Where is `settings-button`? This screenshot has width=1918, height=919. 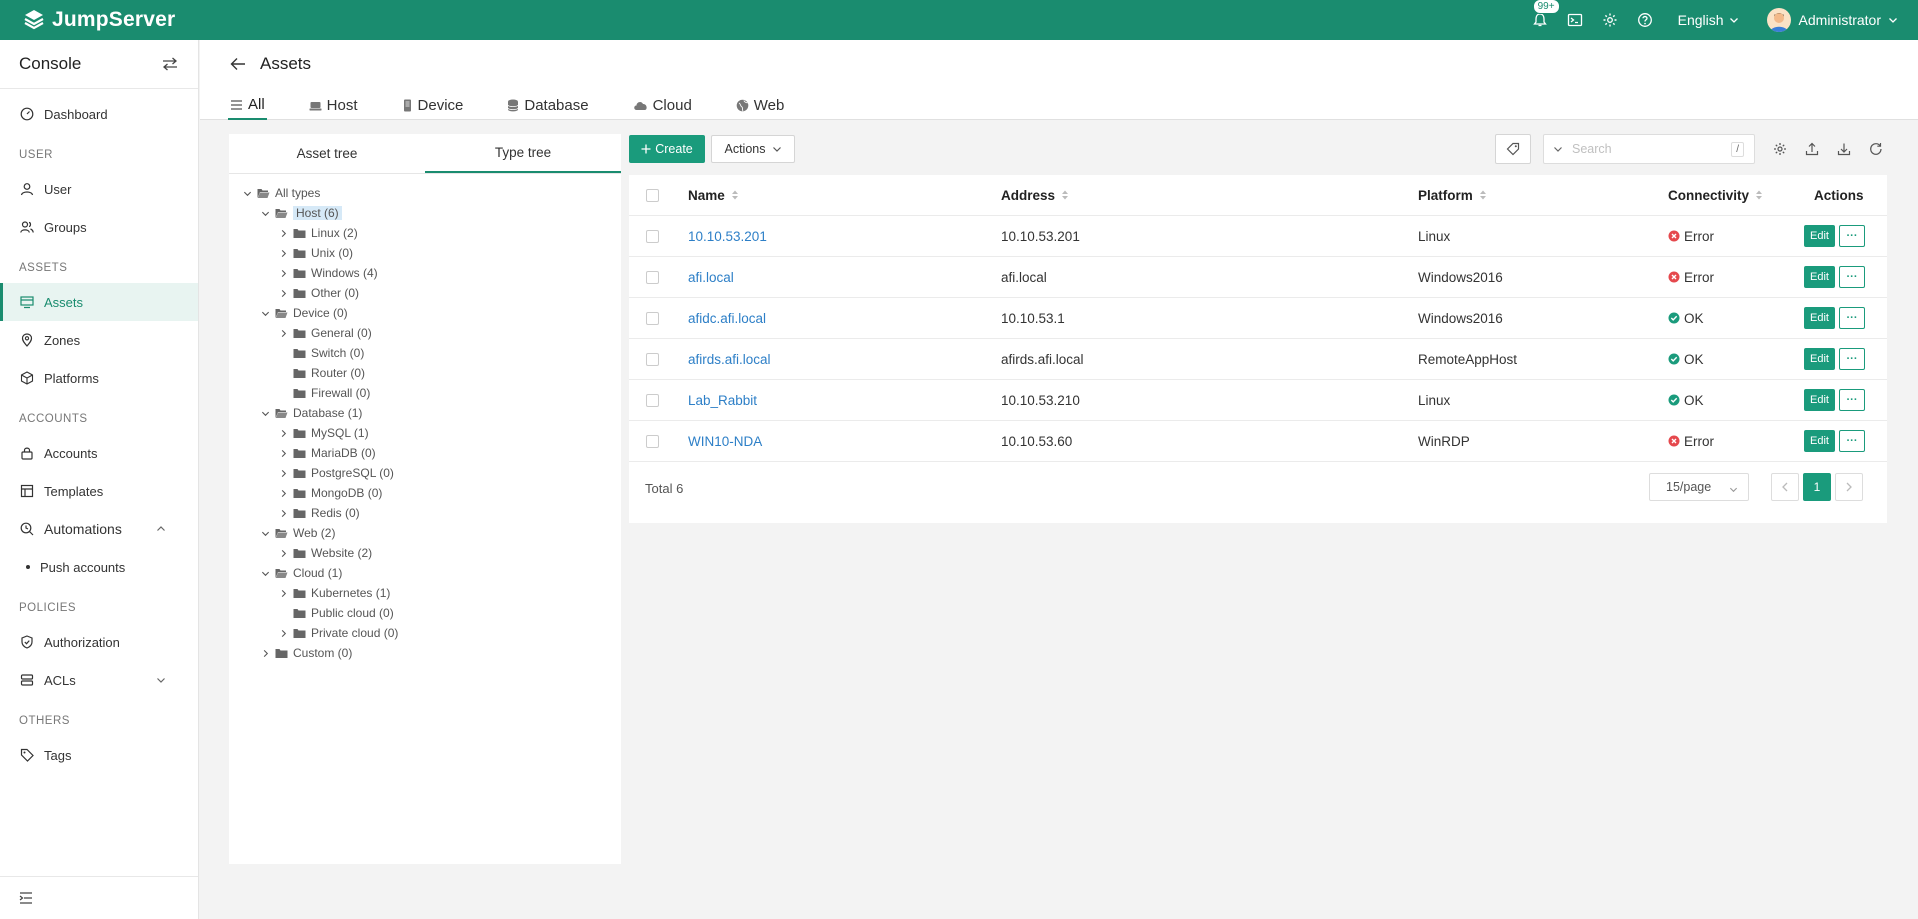 settings-button is located at coordinates (1610, 20).